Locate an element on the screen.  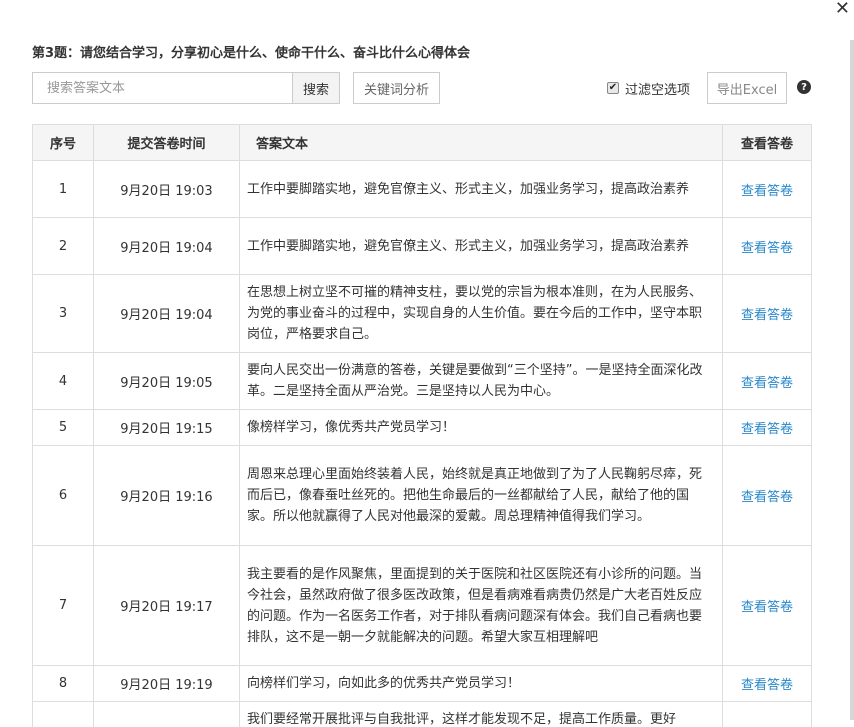
scrollbar is located at coordinates (852, 380).